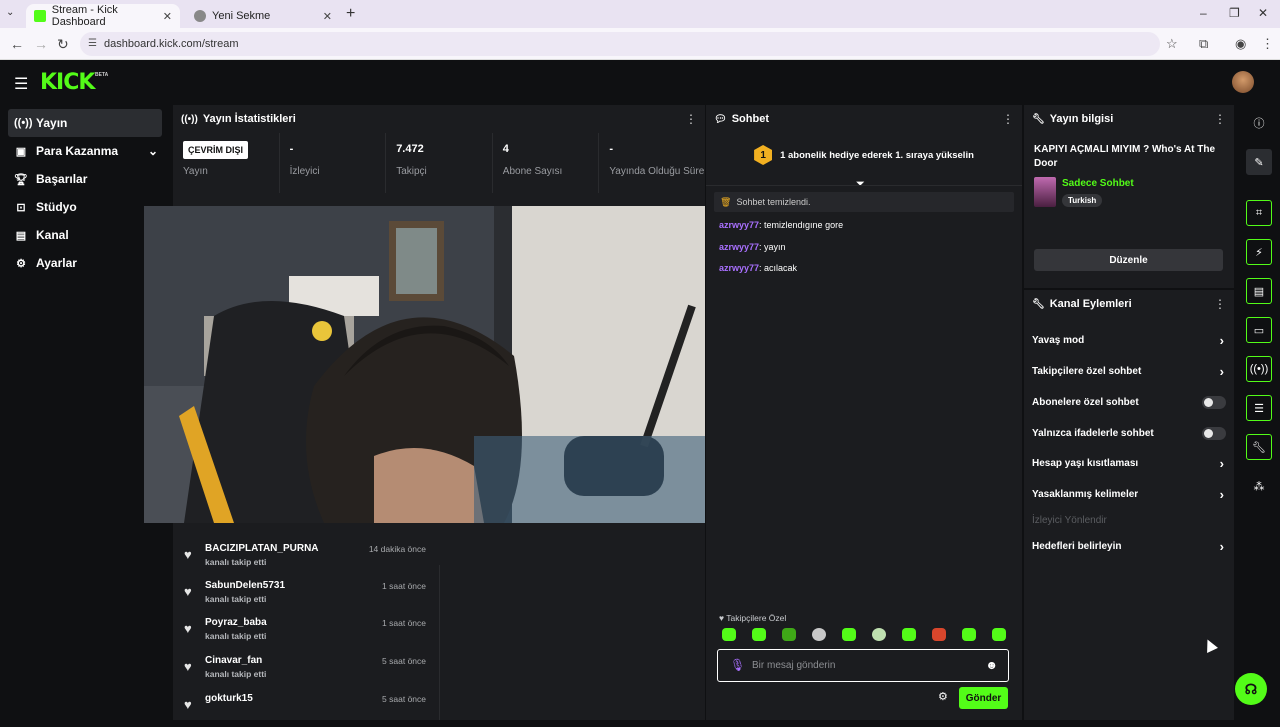  What do you see at coordinates (200, 16) in the screenshot?
I see `globe-favicon-icon` at bounding box center [200, 16].